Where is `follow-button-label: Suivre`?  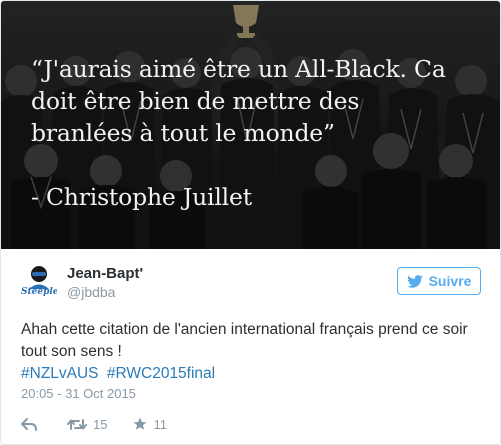 follow-button-label: Suivre is located at coordinates (450, 281).